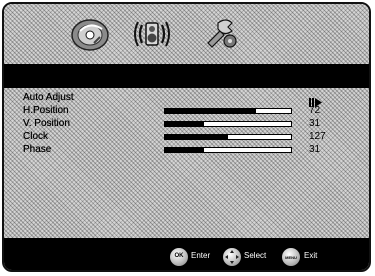 The image size is (375, 276). I want to click on menu-item-label: Phase, so click(37, 149).